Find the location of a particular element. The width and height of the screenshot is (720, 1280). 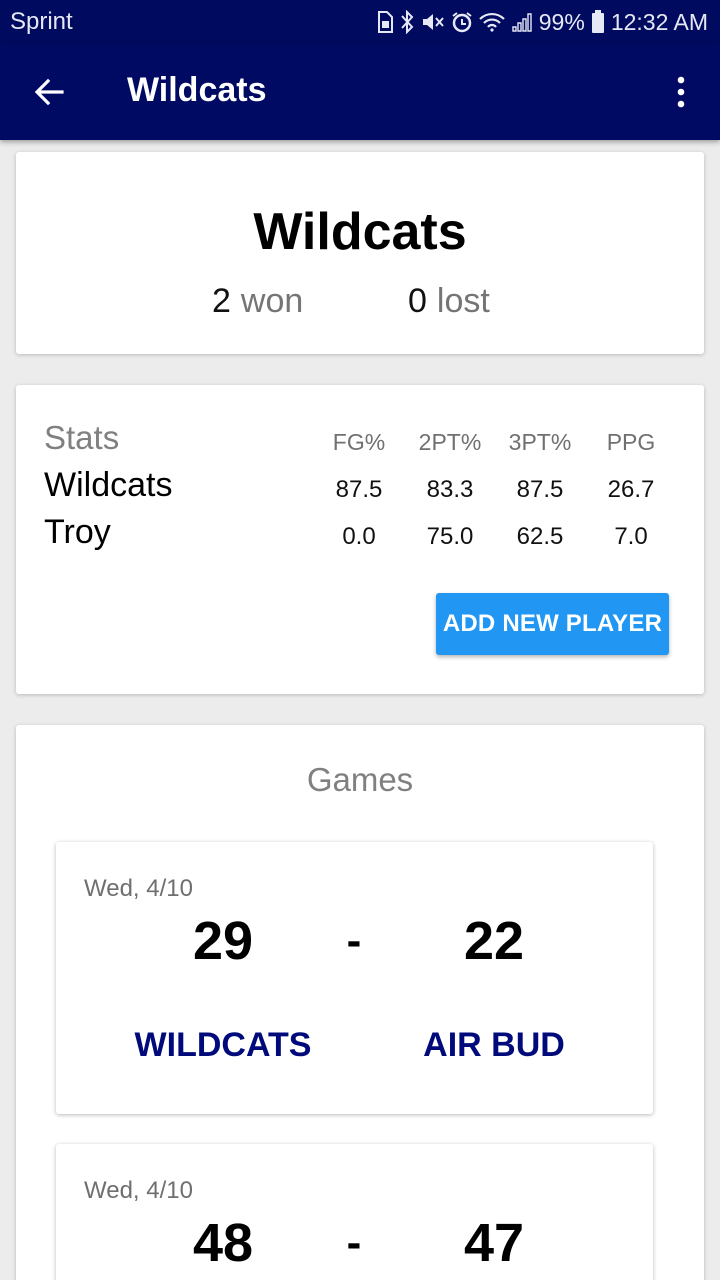

arrow-left-icon is located at coordinates (50, 98).